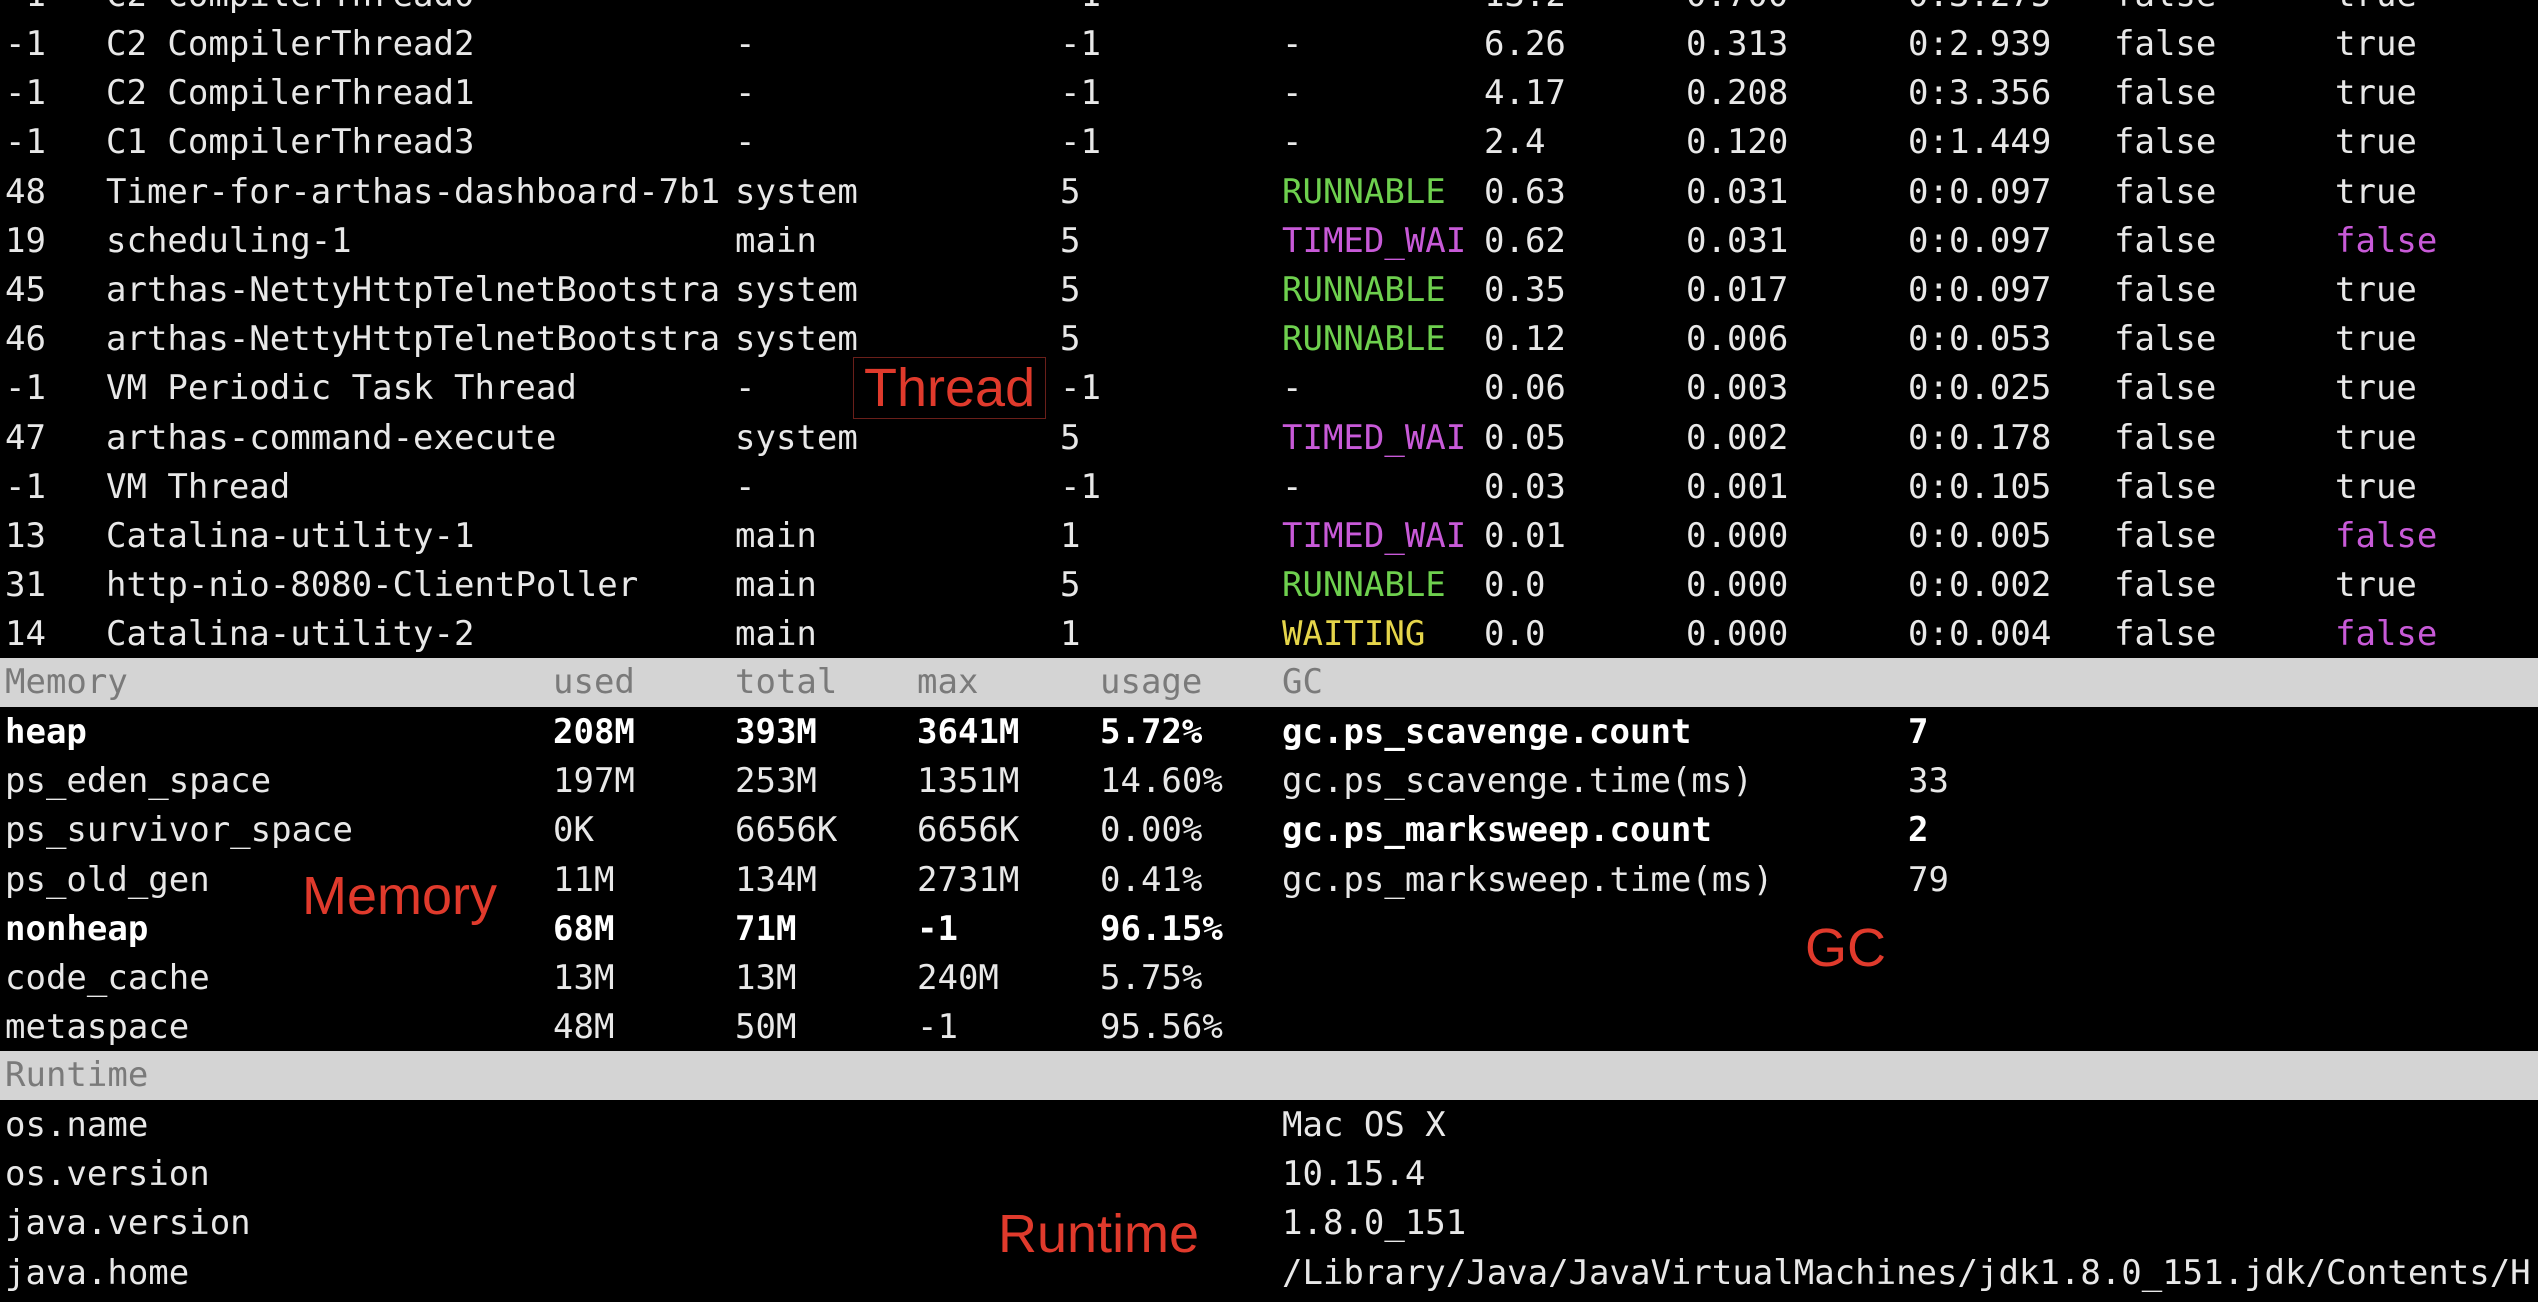 The image size is (2538, 1302). What do you see at coordinates (198, 486) in the screenshot?
I see `thread-name: VM Thread` at bounding box center [198, 486].